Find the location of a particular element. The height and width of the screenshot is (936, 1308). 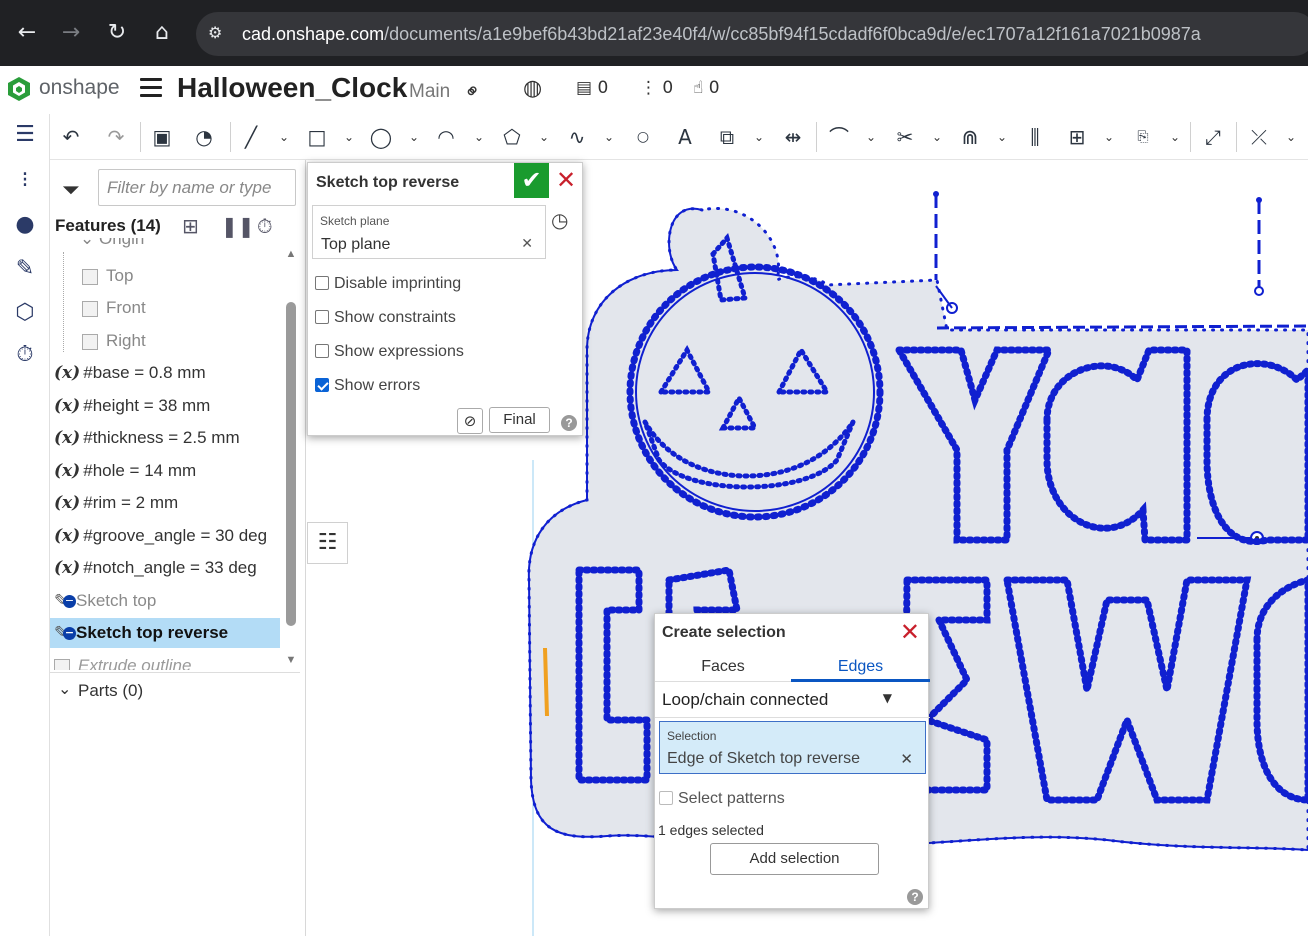

select-patterns-checkbox: Select patterns is located at coordinates (722, 799).